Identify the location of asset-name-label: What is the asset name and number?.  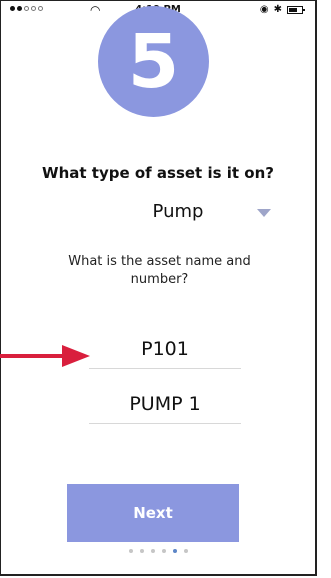
(159, 270).